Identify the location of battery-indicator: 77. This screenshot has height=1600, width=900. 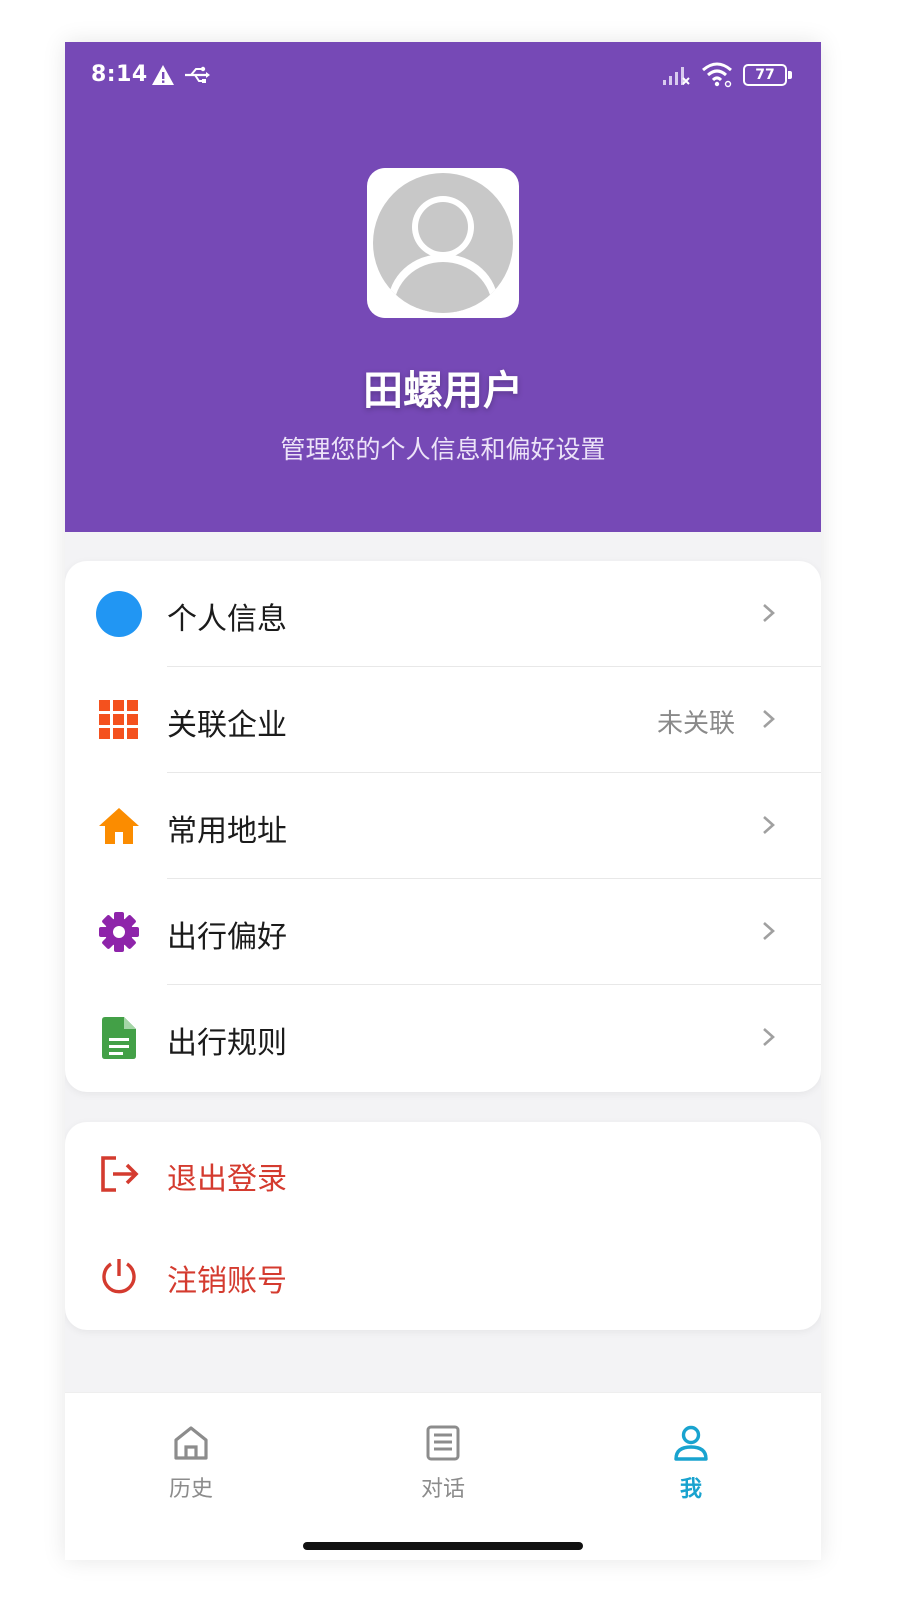
(768, 75).